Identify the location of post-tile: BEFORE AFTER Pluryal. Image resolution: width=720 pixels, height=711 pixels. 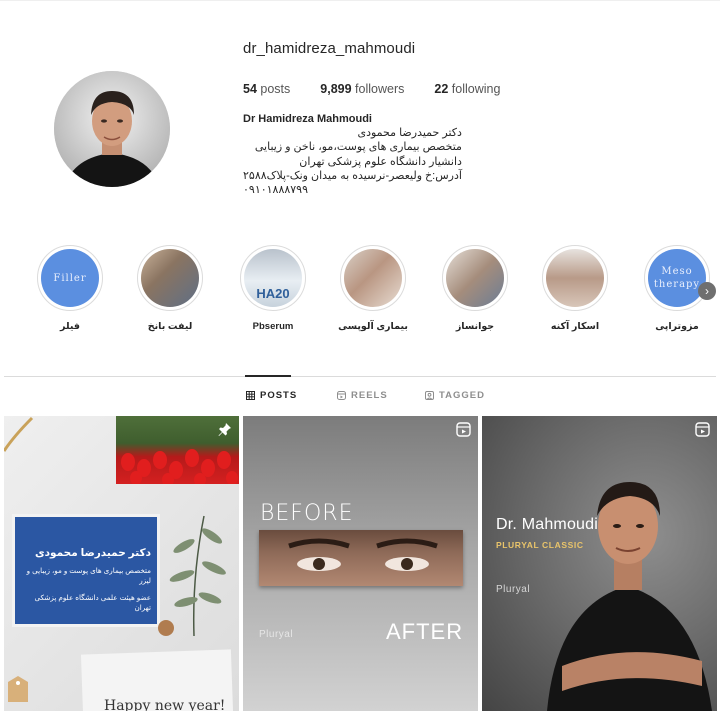
(360, 563).